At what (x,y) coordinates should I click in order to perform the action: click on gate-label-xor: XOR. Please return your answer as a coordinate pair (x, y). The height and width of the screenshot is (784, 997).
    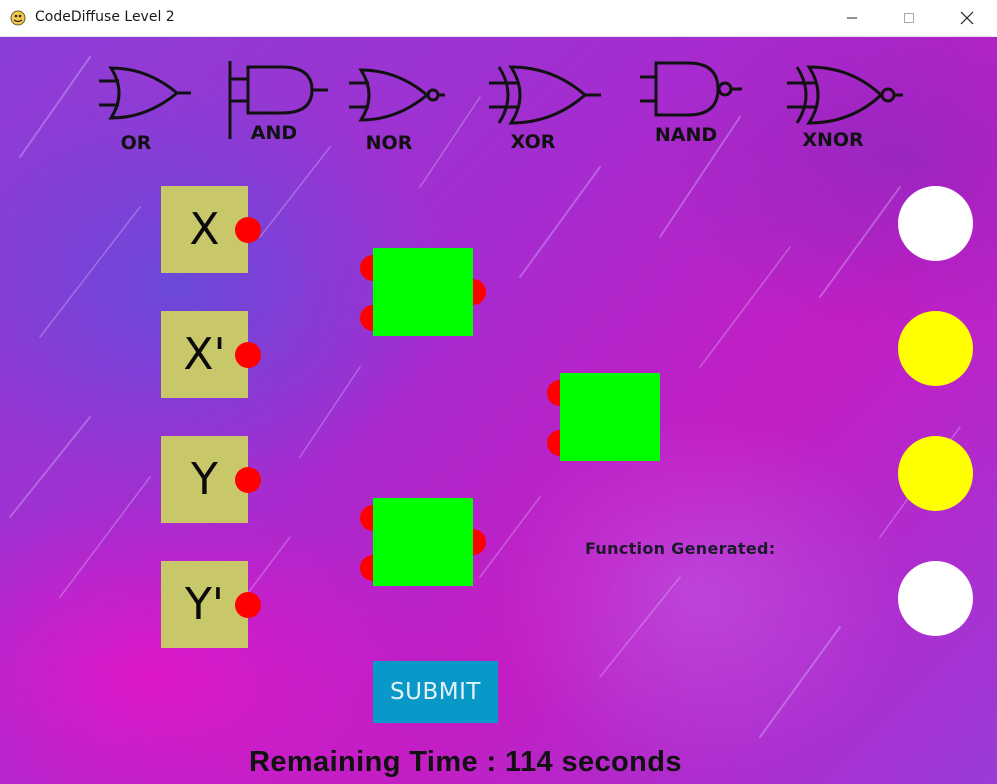
    Looking at the image, I should click on (533, 142).